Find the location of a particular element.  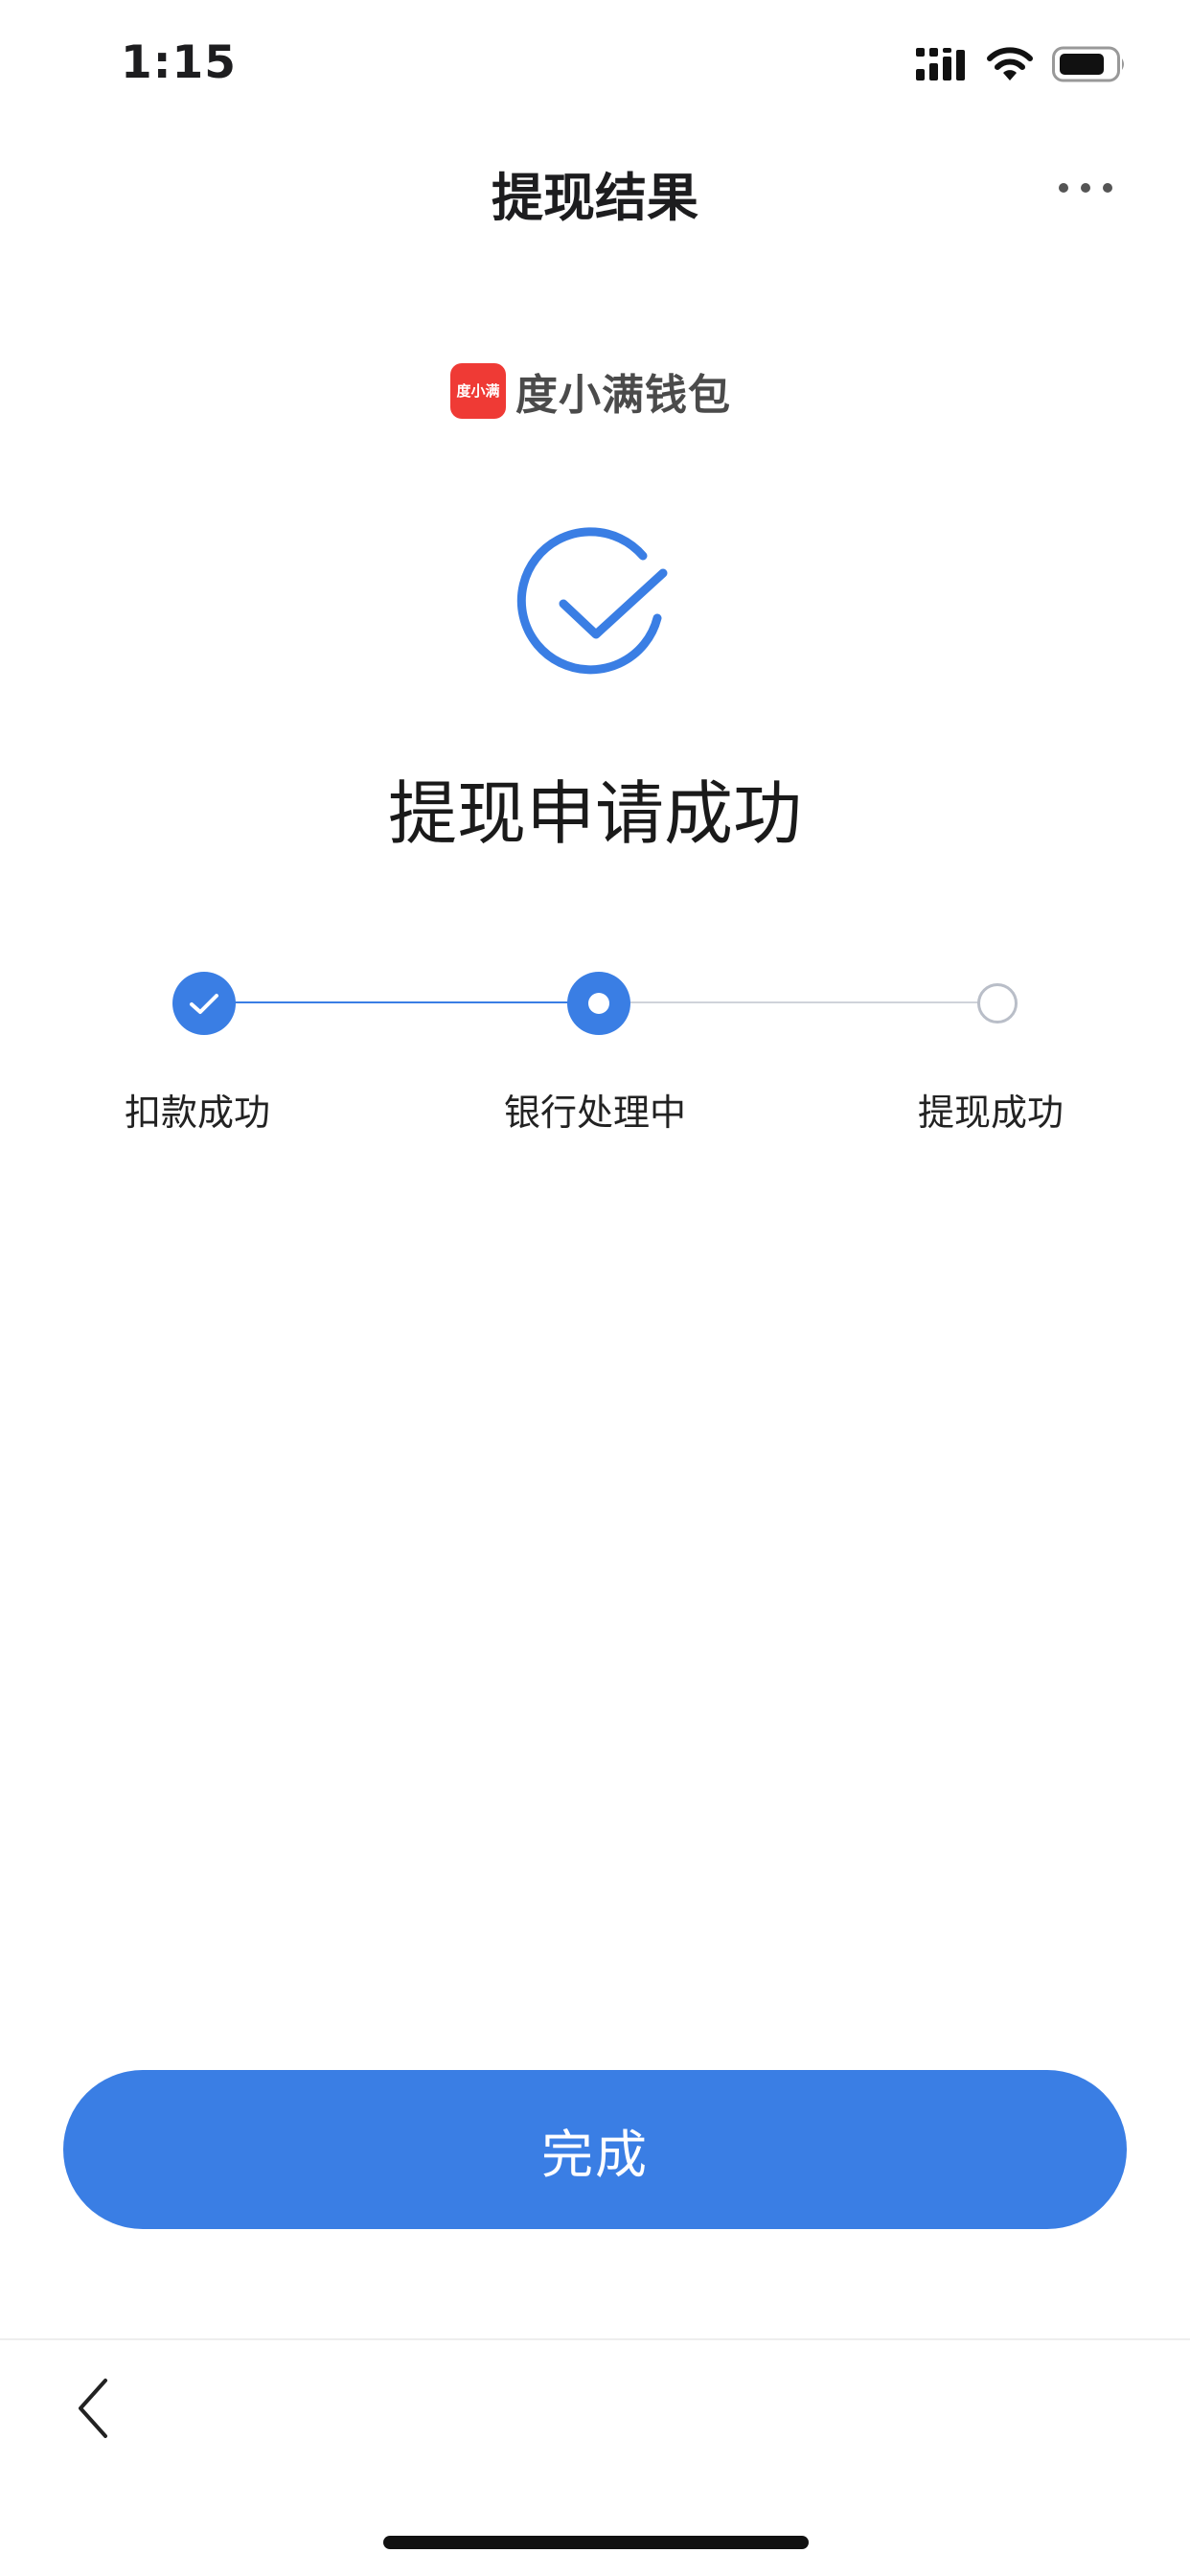

status-time: 1:15 is located at coordinates (179, 63).